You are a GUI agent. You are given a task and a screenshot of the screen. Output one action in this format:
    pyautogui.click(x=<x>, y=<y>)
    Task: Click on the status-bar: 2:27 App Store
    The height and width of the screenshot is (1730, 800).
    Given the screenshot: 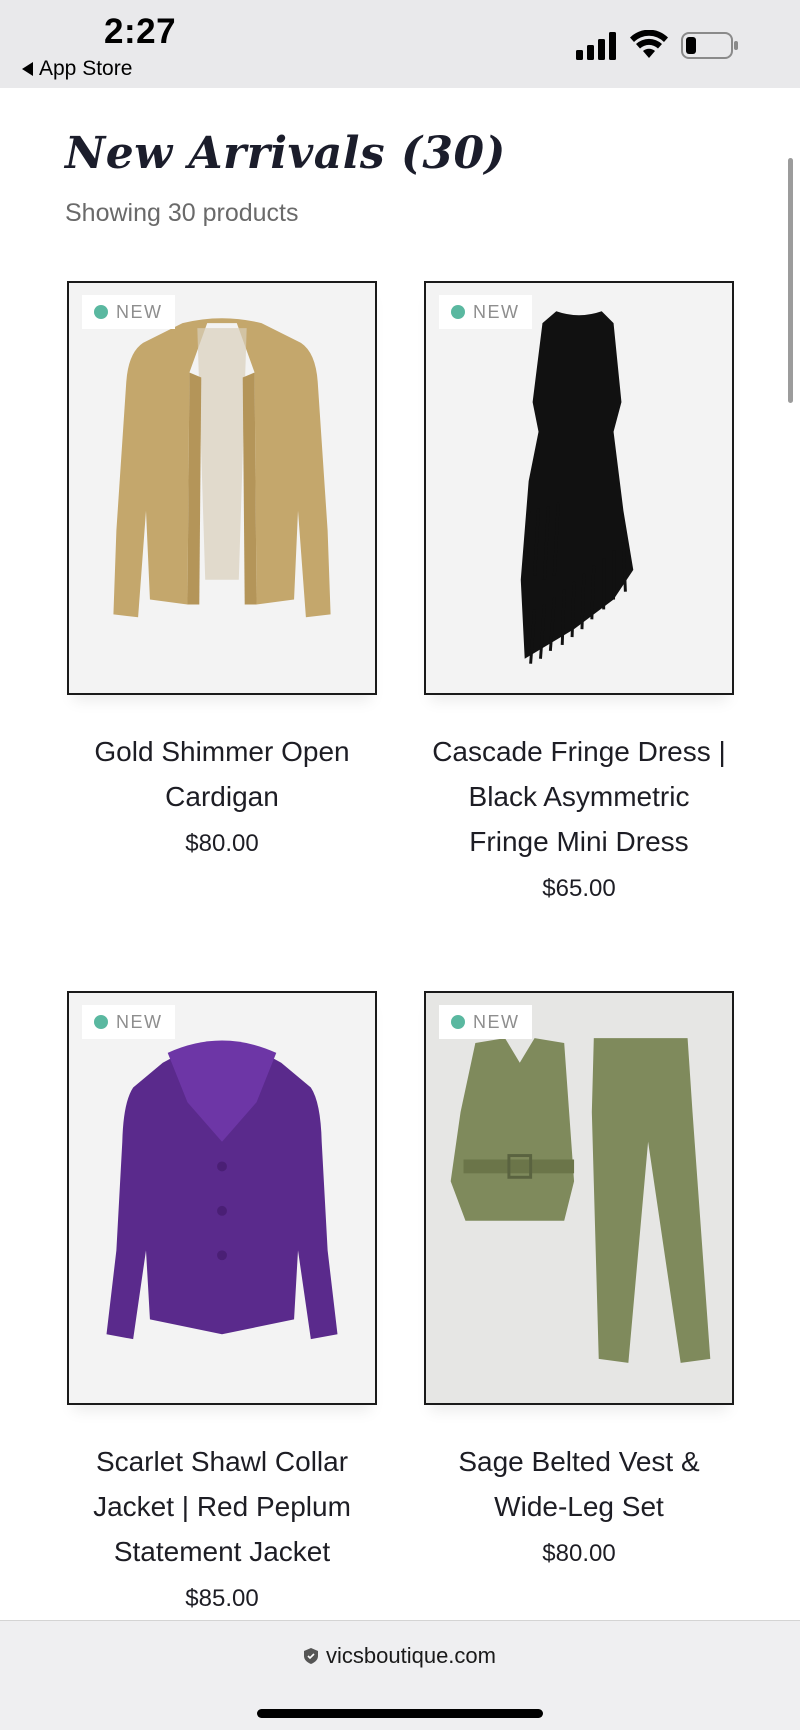 What is the action you would take?
    pyautogui.click(x=400, y=44)
    